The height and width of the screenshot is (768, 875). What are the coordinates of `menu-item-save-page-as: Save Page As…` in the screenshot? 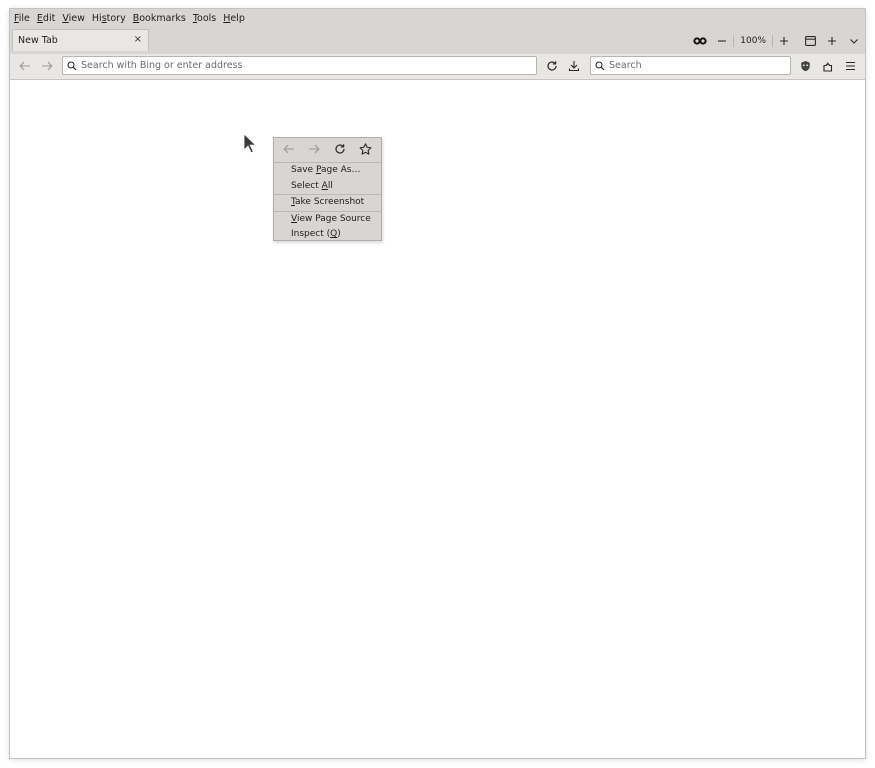 It's located at (327, 171).